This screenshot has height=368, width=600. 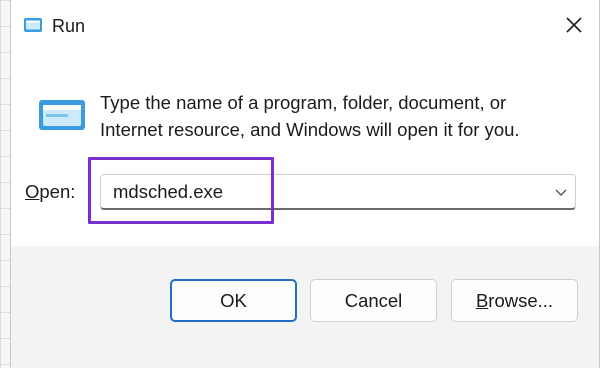 What do you see at coordinates (62, 115) in the screenshot?
I see `run-program-icon` at bounding box center [62, 115].